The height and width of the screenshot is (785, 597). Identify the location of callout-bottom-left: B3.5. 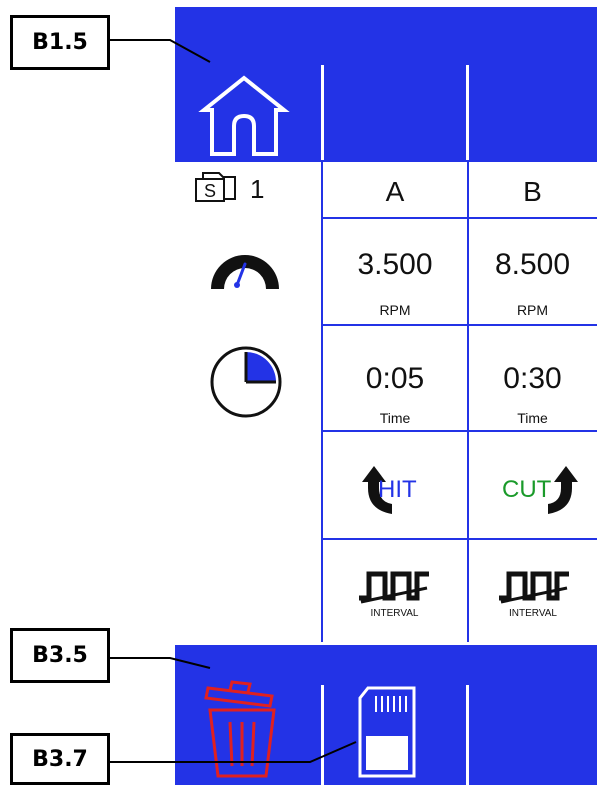
(60, 655).